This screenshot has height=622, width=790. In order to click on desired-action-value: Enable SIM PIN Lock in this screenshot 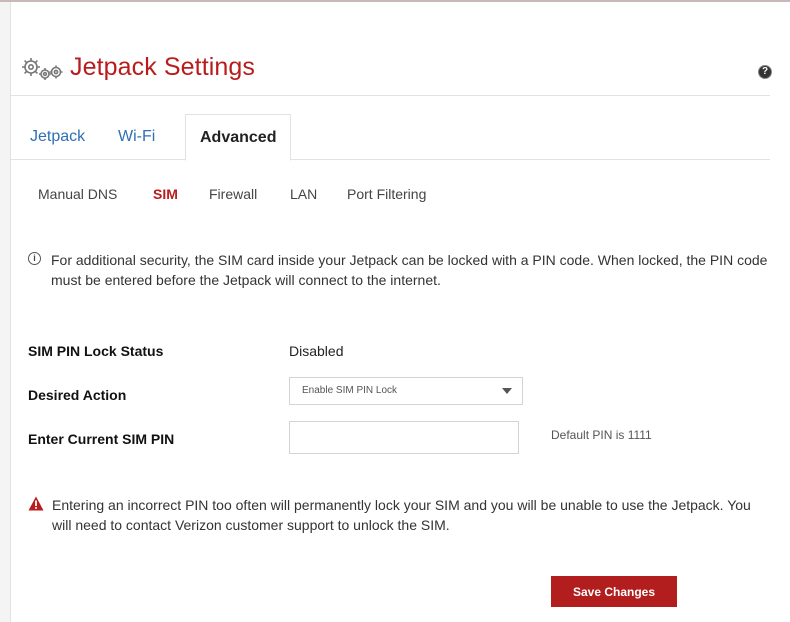, I will do `click(350, 390)`.